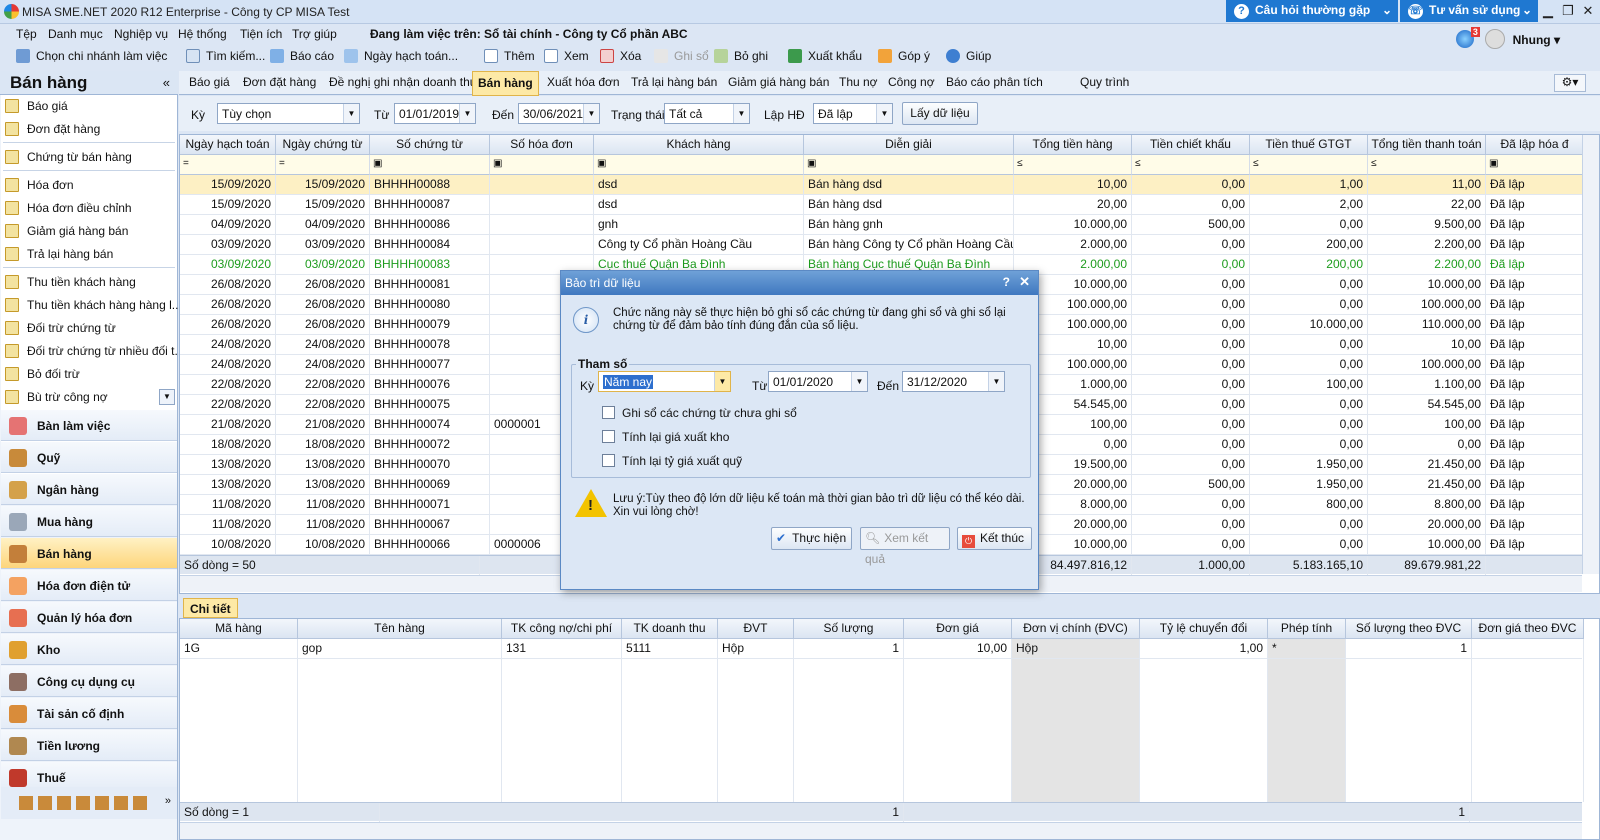 This screenshot has height=840, width=1600. Describe the element at coordinates (279, 82) in the screenshot. I see `tab-sales-order: Đơn đặt hàng` at that location.